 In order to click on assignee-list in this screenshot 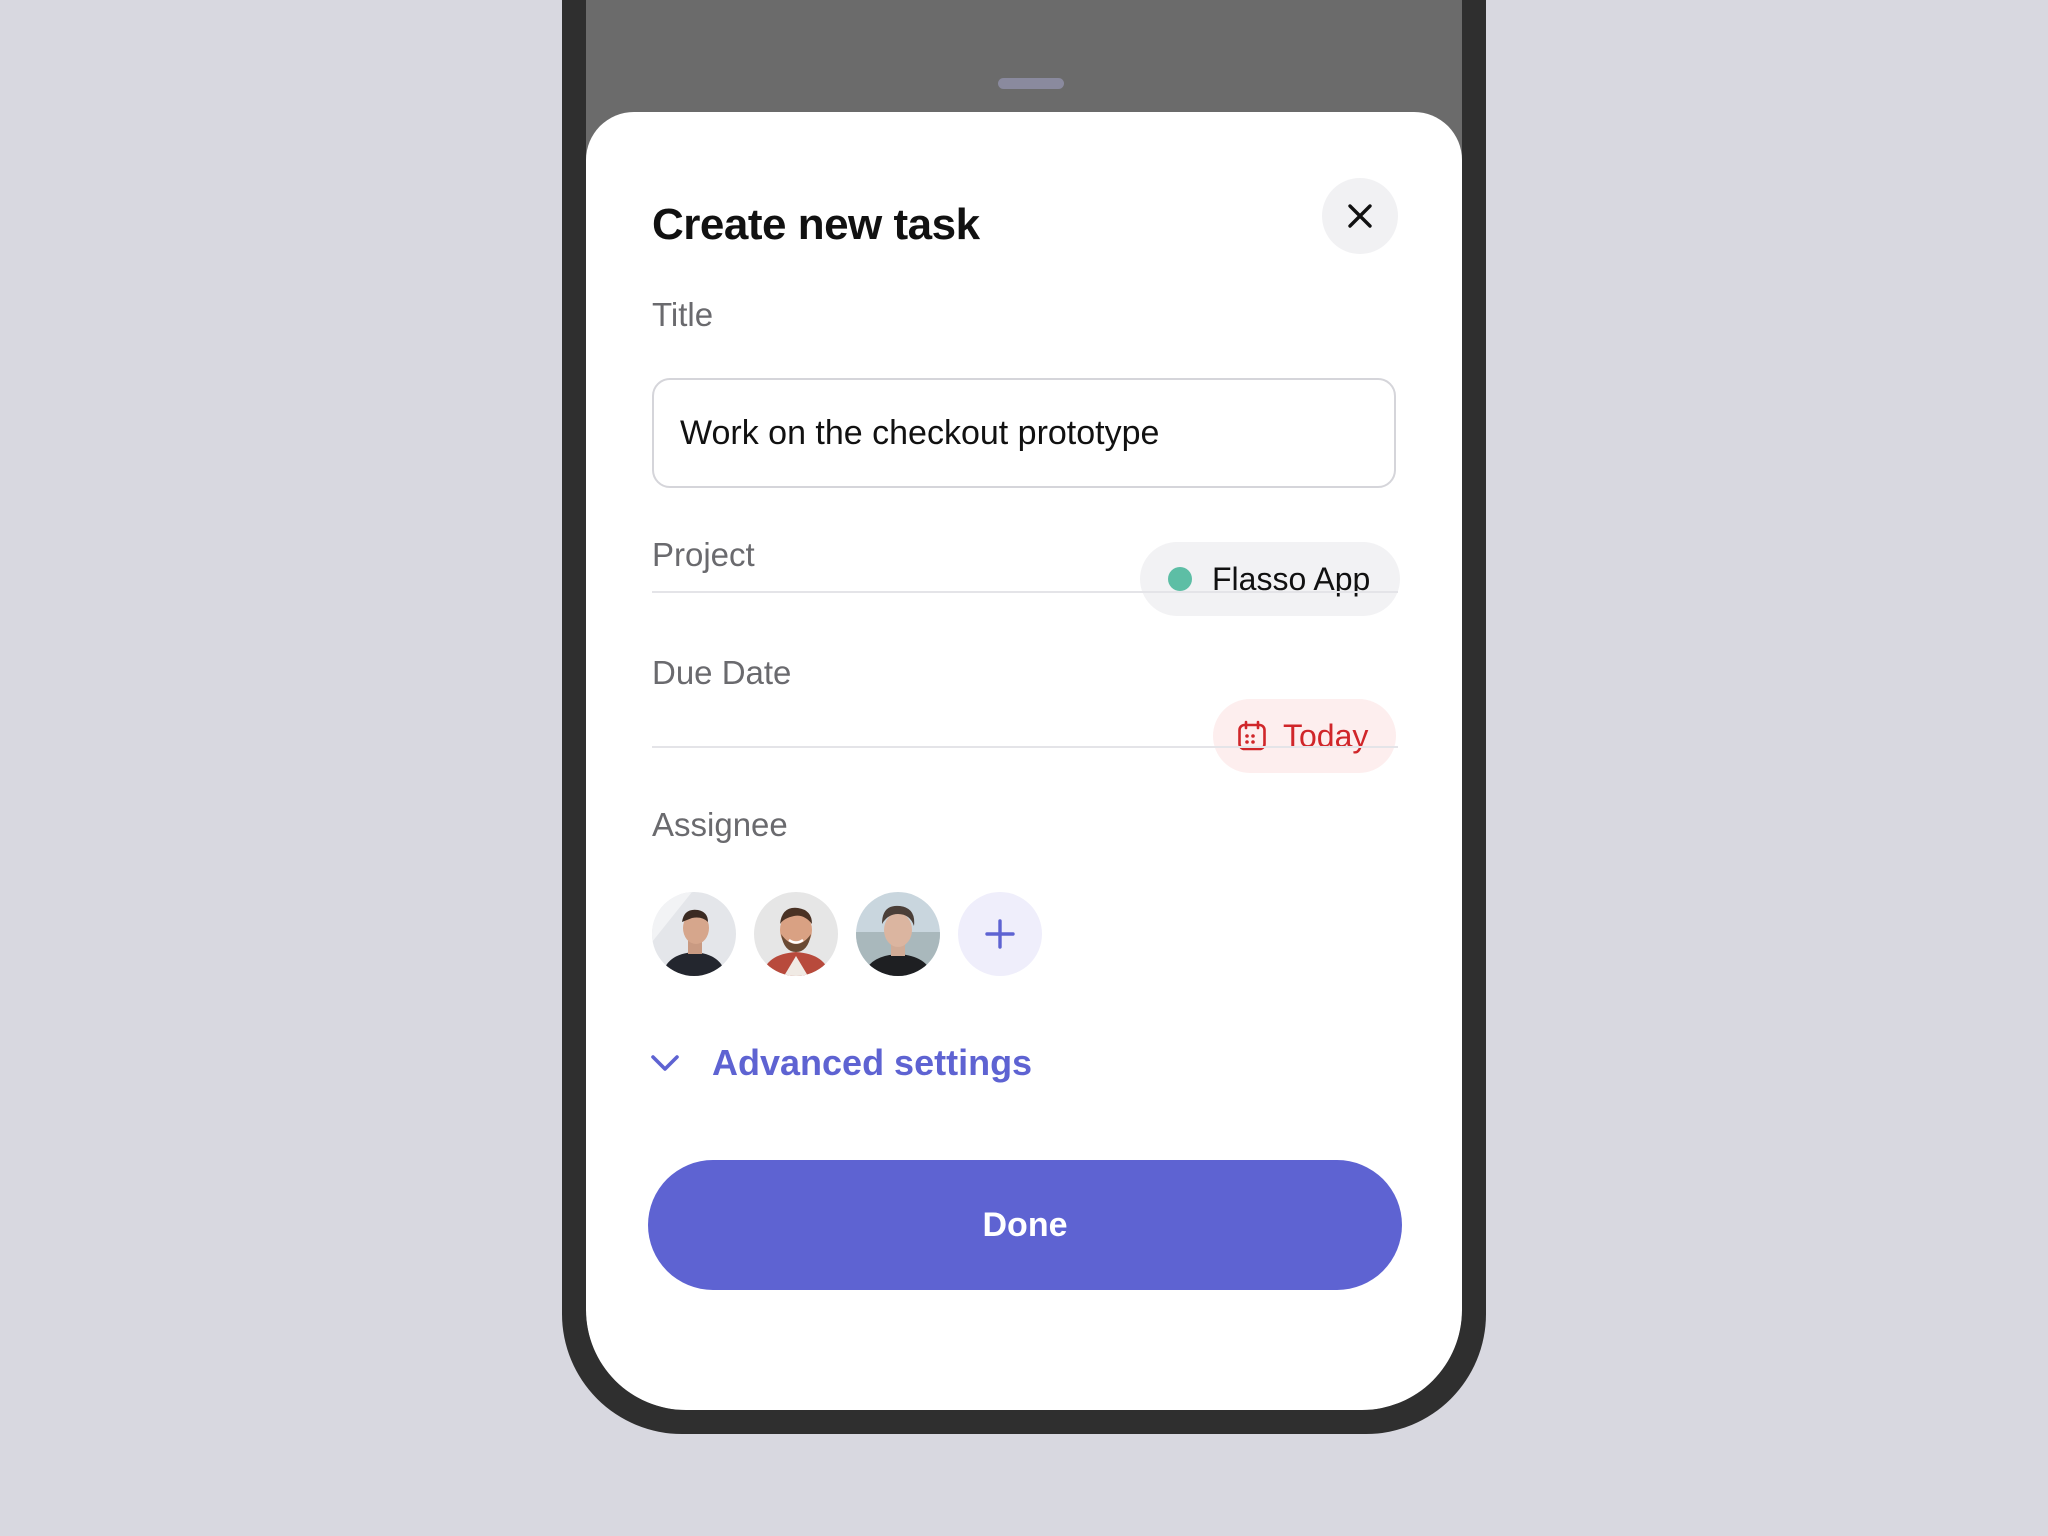, I will do `click(847, 934)`.